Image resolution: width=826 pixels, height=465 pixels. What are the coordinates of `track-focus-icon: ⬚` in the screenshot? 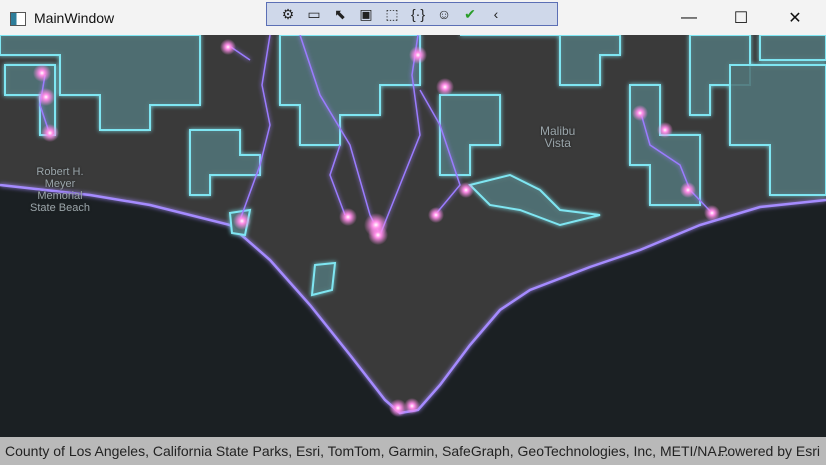 It's located at (392, 14).